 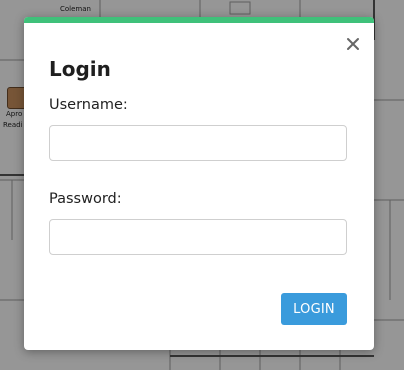 What do you see at coordinates (199, 20) in the screenshot?
I see `modal-accent-bar` at bounding box center [199, 20].